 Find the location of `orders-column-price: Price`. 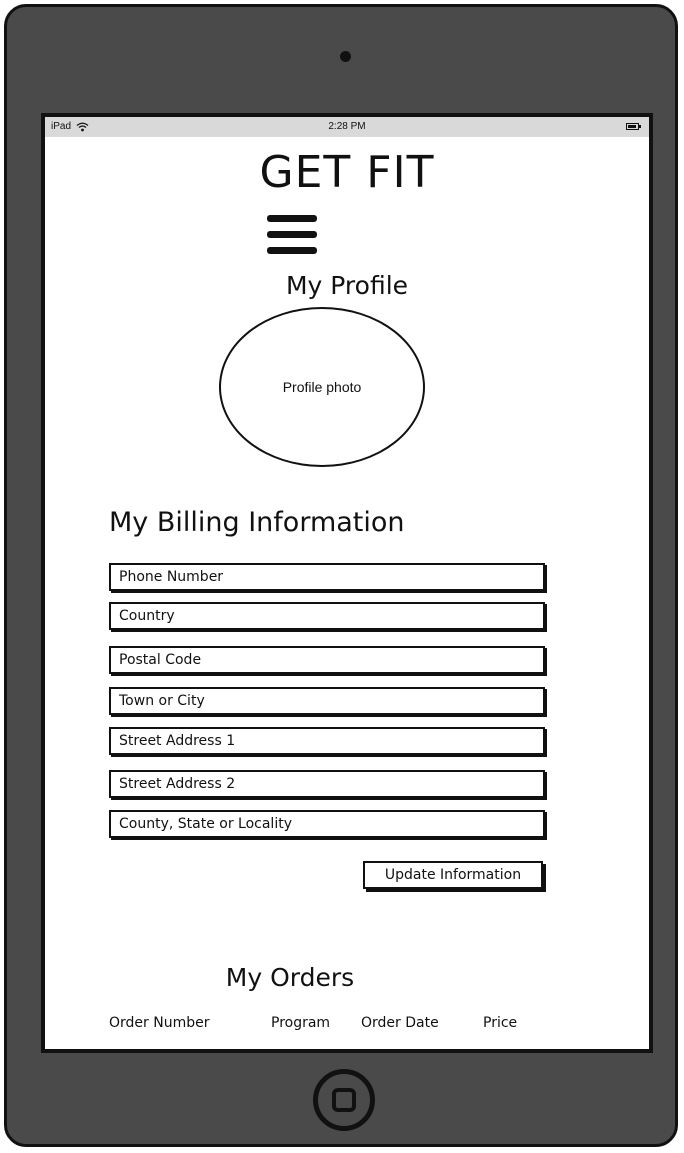

orders-column-price: Price is located at coordinates (500, 1023).